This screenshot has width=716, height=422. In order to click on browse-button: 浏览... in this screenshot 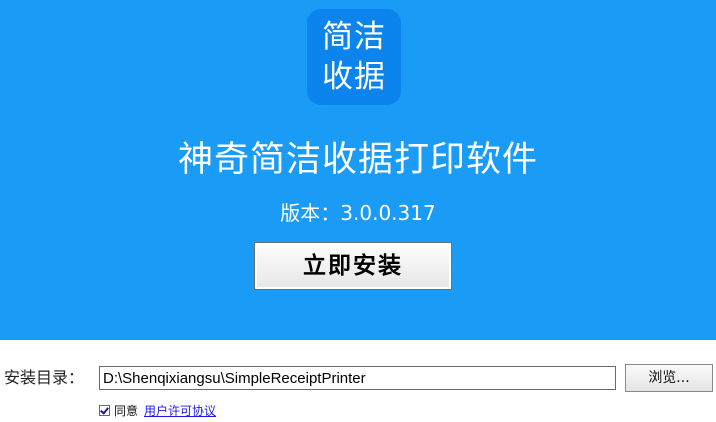, I will do `click(669, 378)`.